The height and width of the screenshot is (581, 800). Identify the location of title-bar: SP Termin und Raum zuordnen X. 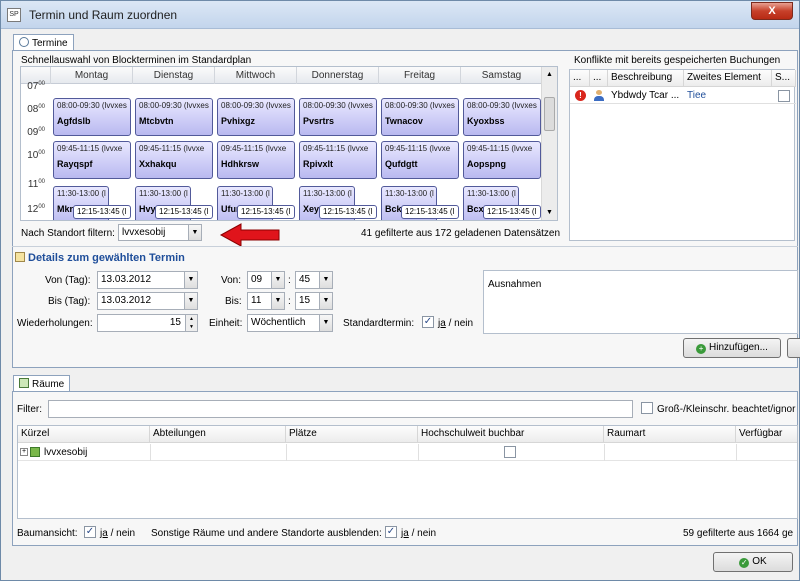
(400, 15).